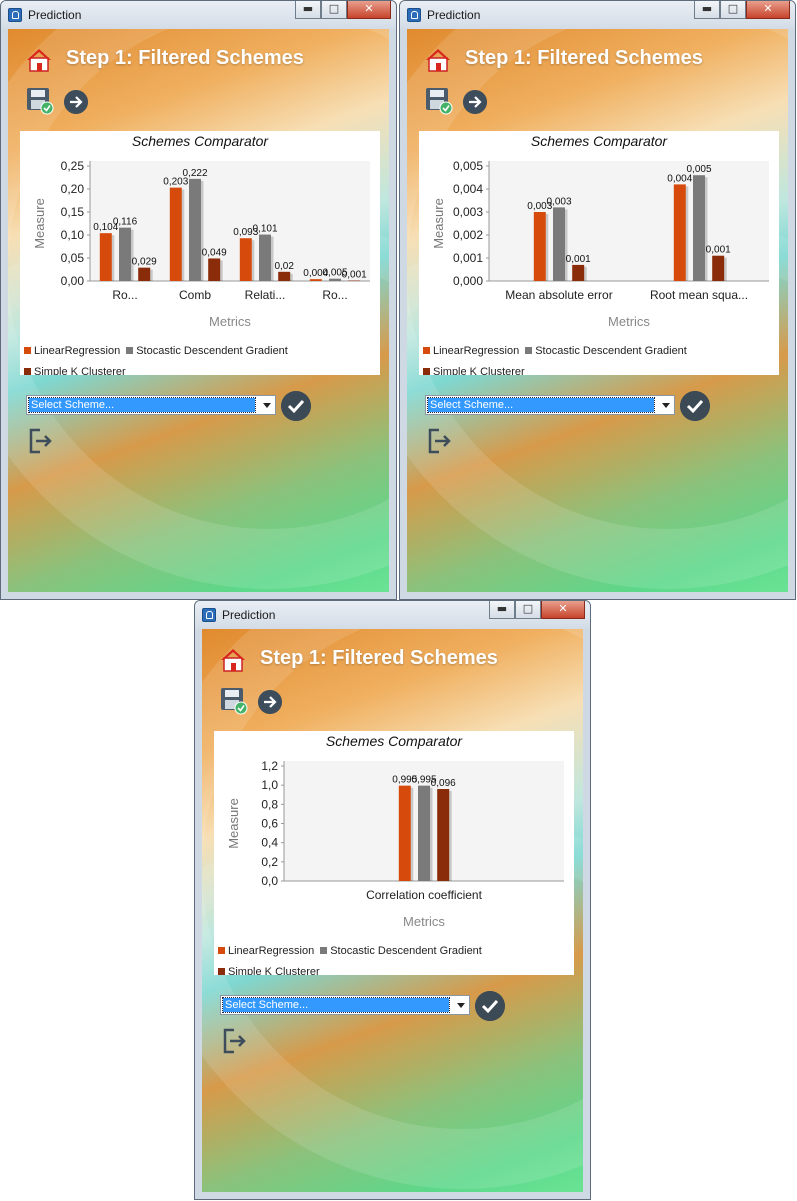  What do you see at coordinates (558, 295) in the screenshot?
I see `x-tick-label: Mean absolute error` at bounding box center [558, 295].